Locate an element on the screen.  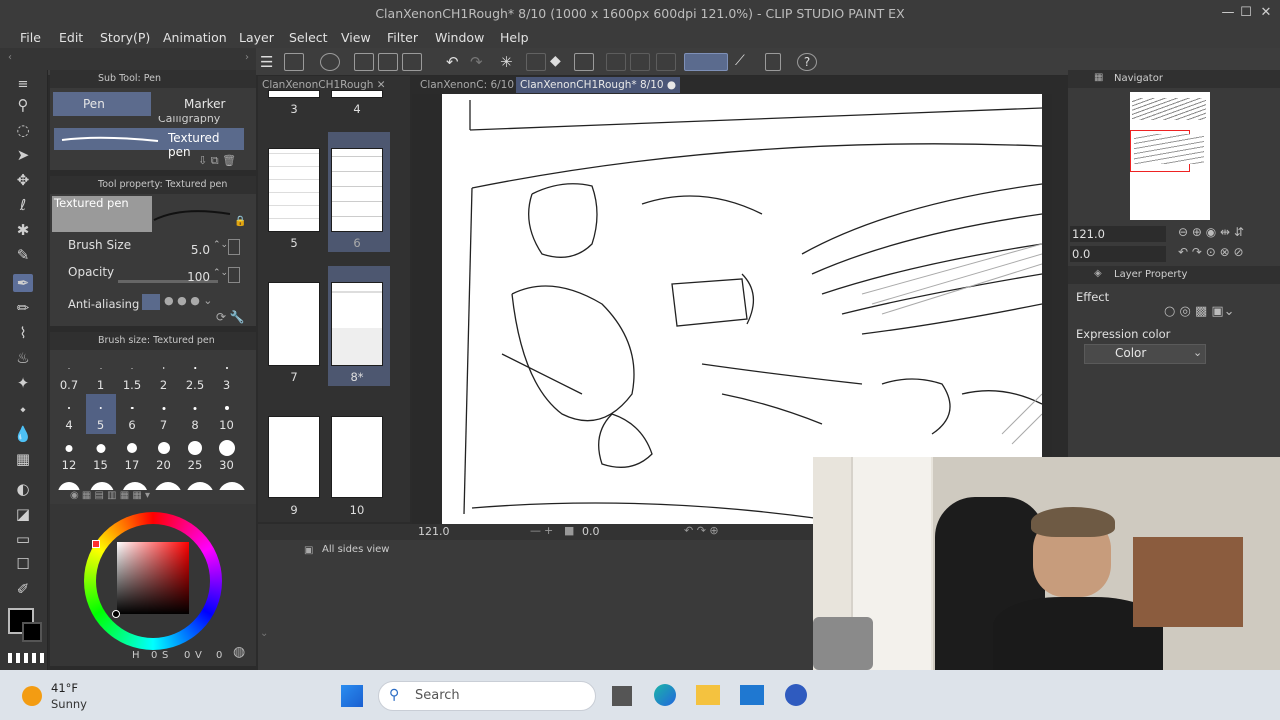
brush-size-option: 6 is located at coordinates (132, 414).